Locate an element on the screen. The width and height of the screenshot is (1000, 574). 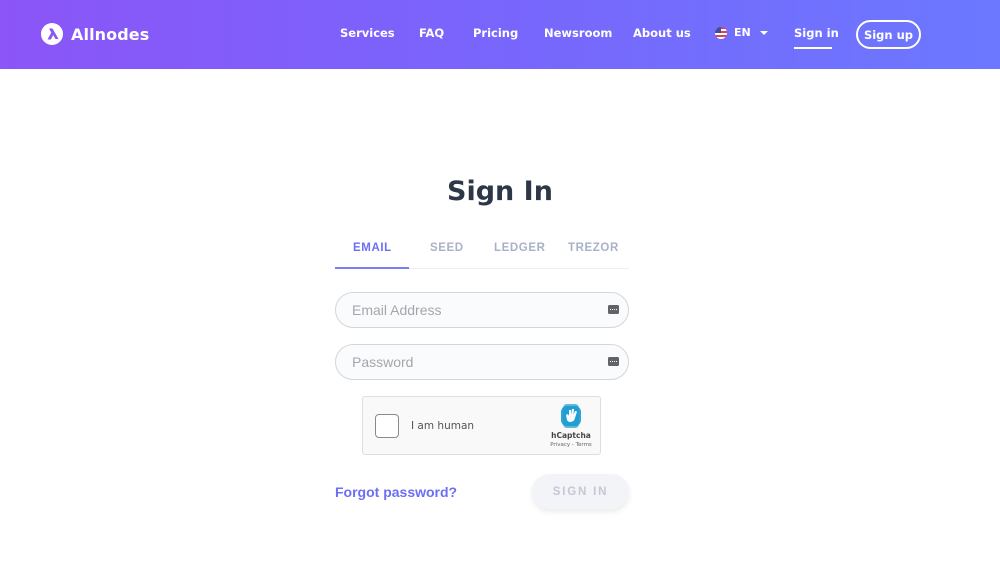
tab-email: EMAIL is located at coordinates (372, 248).